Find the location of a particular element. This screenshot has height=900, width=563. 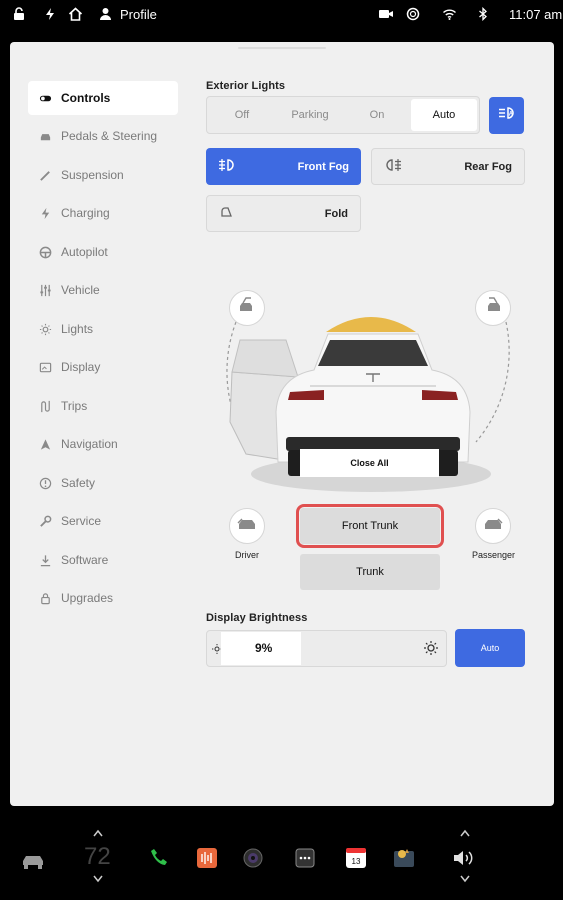

clock: 11:07 am is located at coordinates (536, 14).